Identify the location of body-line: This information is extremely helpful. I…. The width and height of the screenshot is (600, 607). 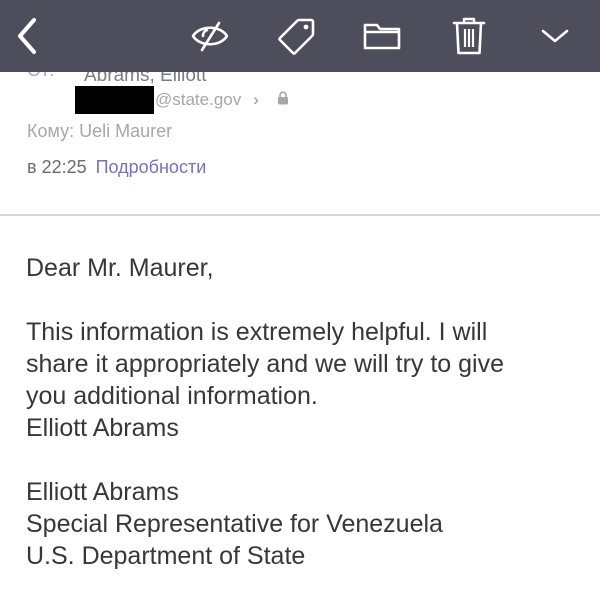
(257, 332).